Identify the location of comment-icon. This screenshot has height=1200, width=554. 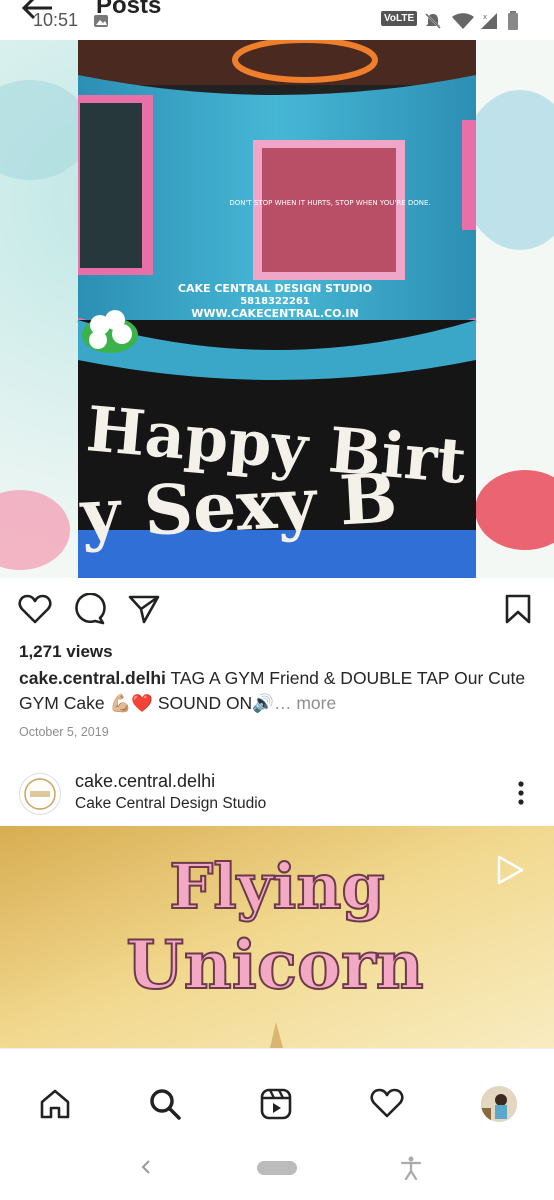
(90, 609).